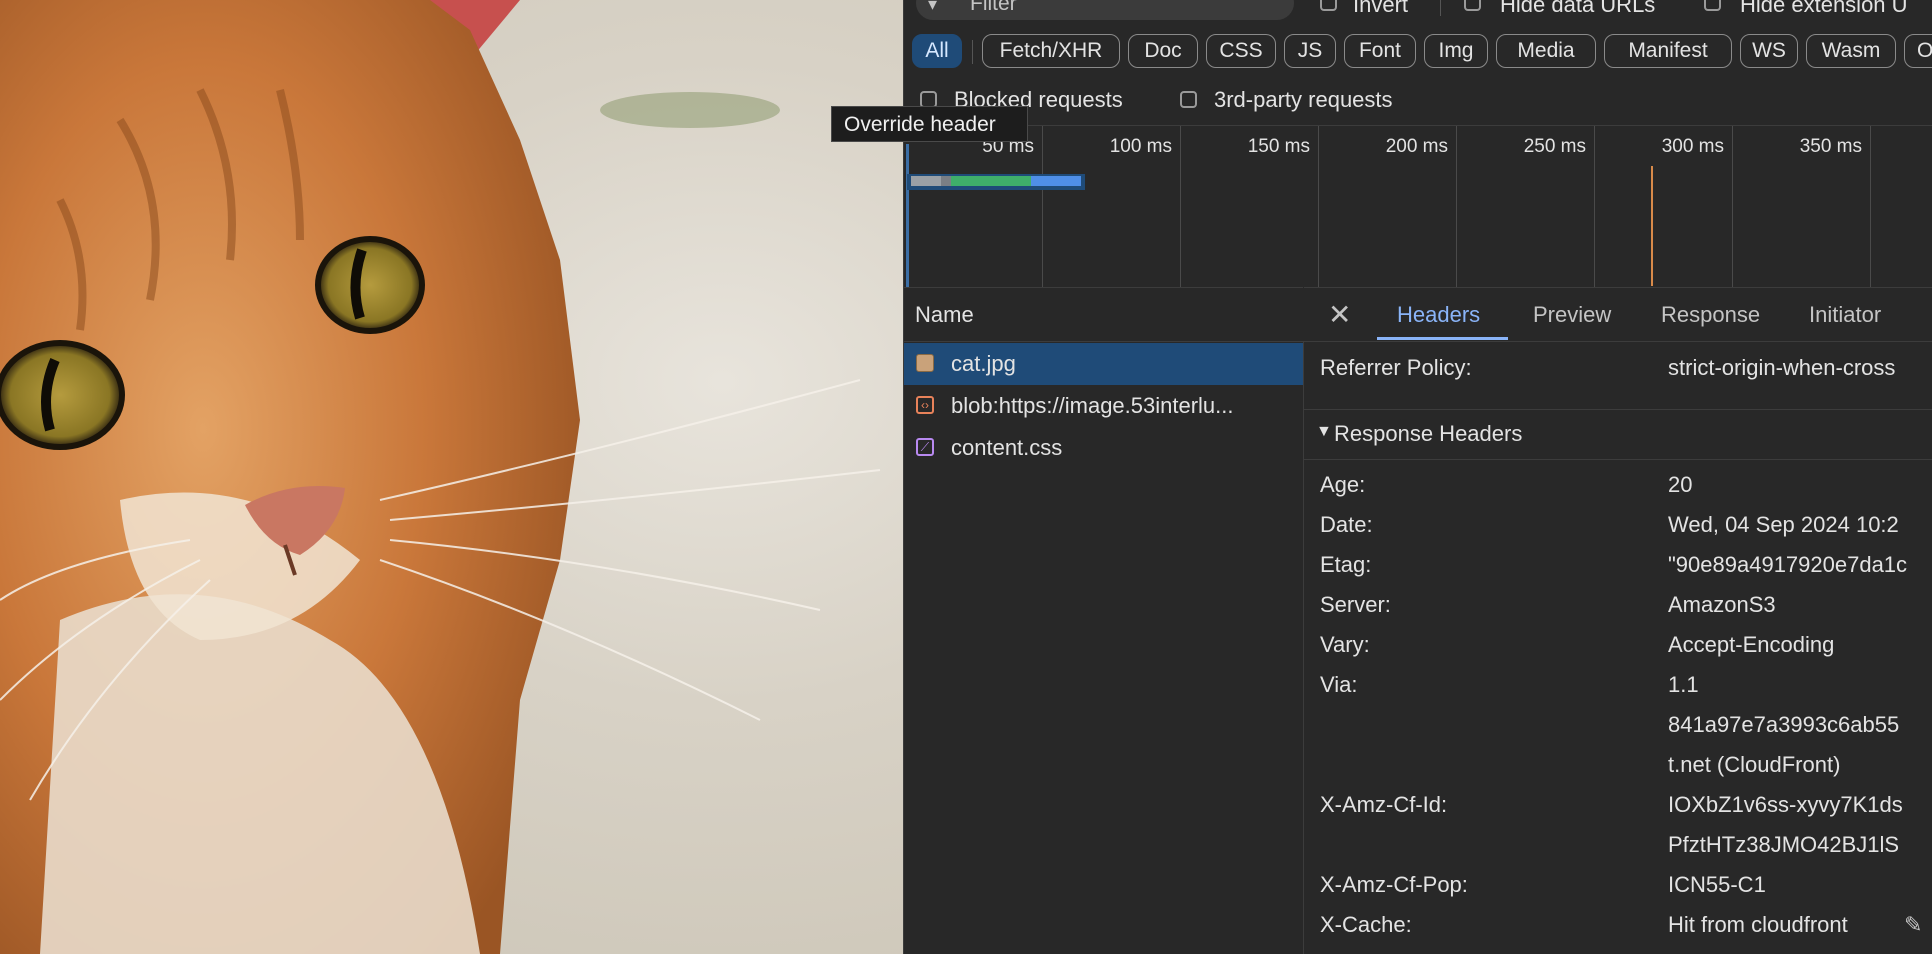 This screenshot has height=954, width=1932. What do you see at coordinates (1668, 51) in the screenshot?
I see `type-manifest: Manifest` at bounding box center [1668, 51].